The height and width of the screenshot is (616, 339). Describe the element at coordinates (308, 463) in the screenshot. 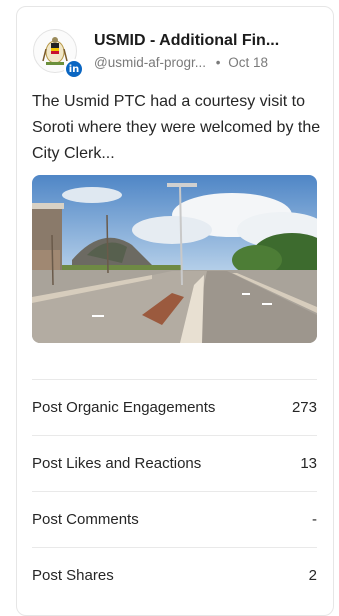

I see `metric-value: 13` at that location.